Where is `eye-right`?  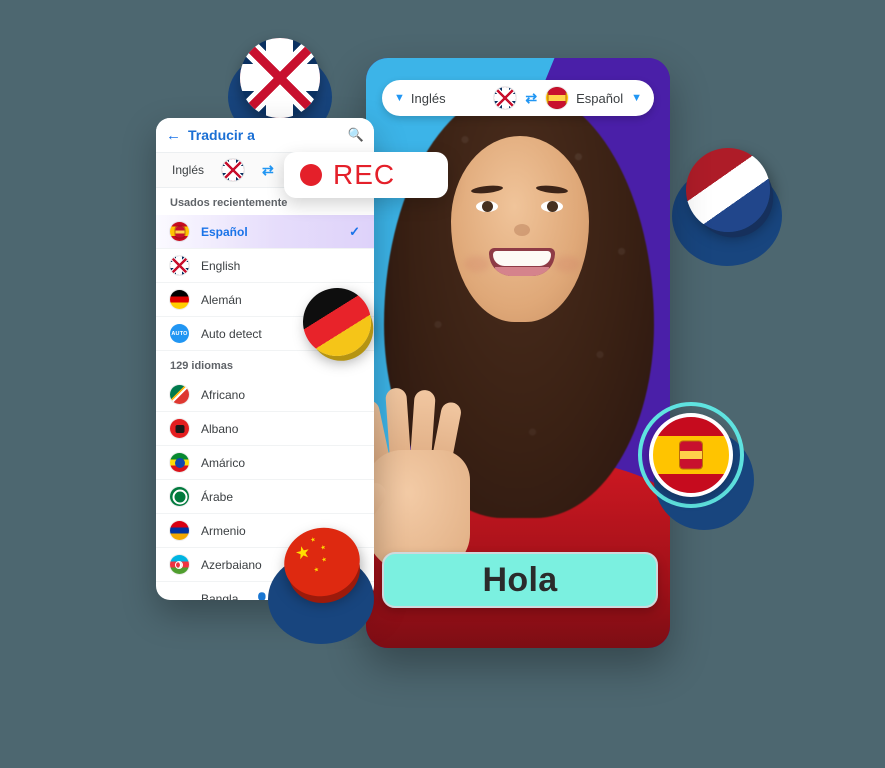 eye-right is located at coordinates (552, 206).